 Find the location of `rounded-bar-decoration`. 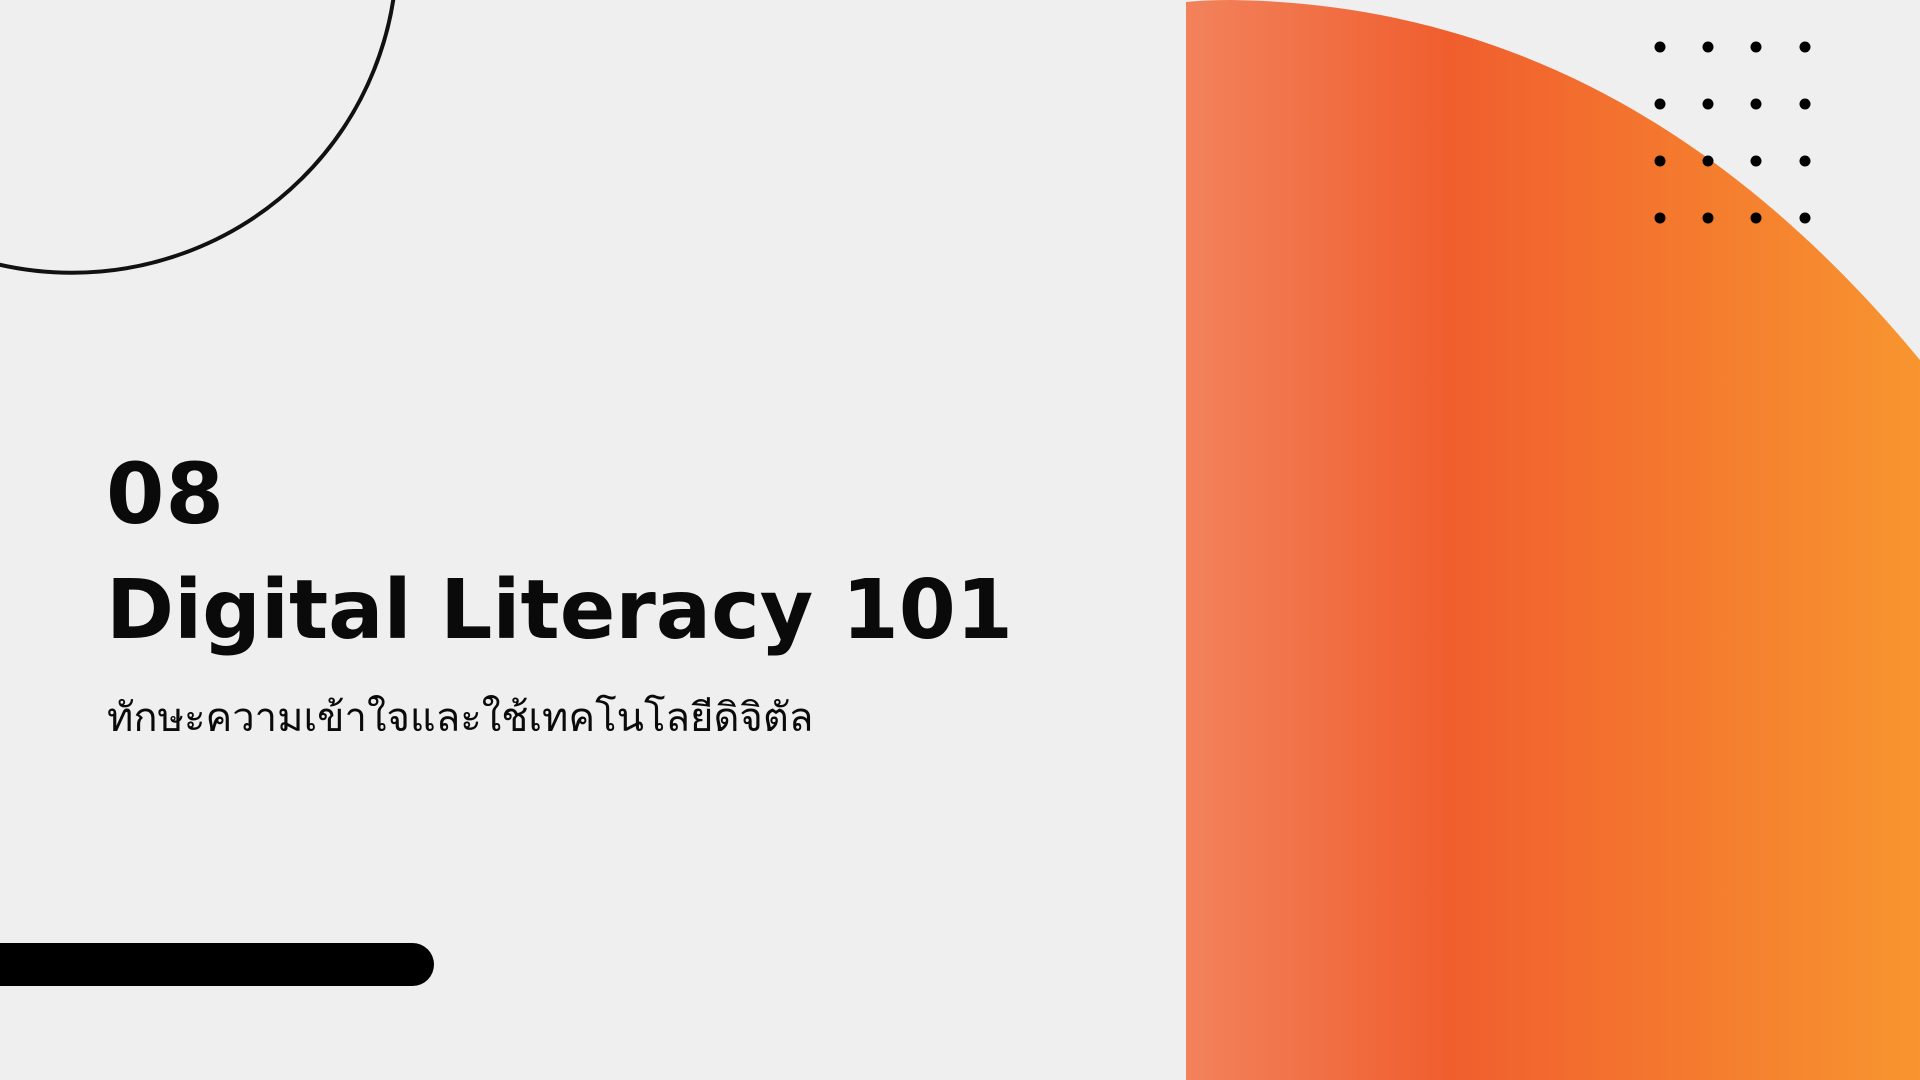

rounded-bar-decoration is located at coordinates (217, 964).